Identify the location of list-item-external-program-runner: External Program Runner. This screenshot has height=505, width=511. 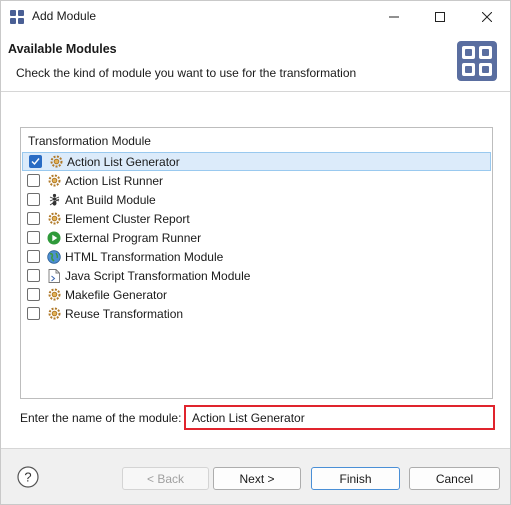
(256, 237).